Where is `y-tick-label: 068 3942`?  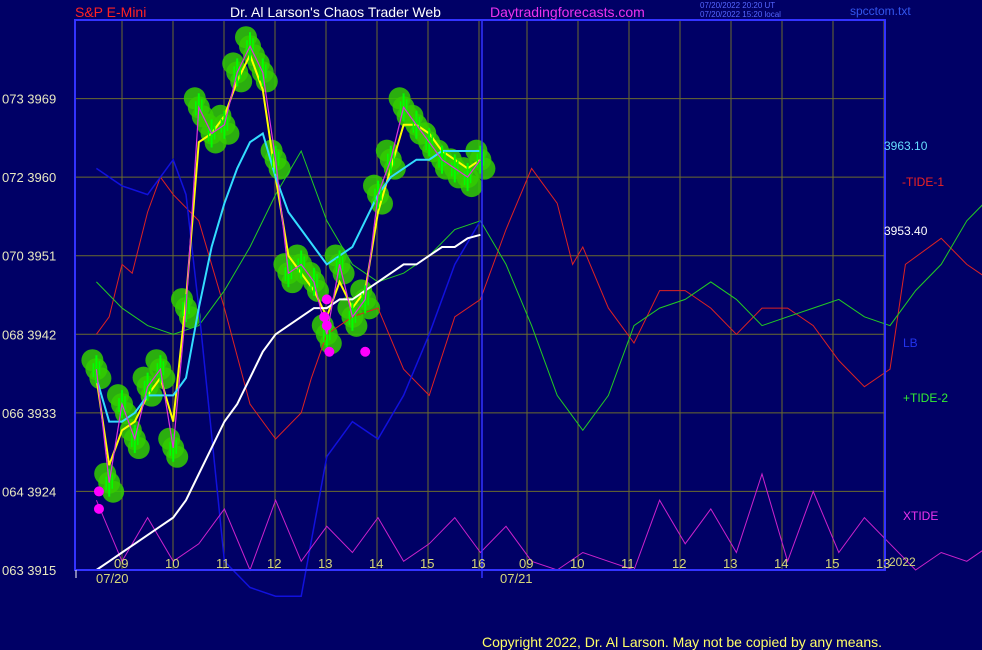
y-tick-label: 068 3942 is located at coordinates (29, 334).